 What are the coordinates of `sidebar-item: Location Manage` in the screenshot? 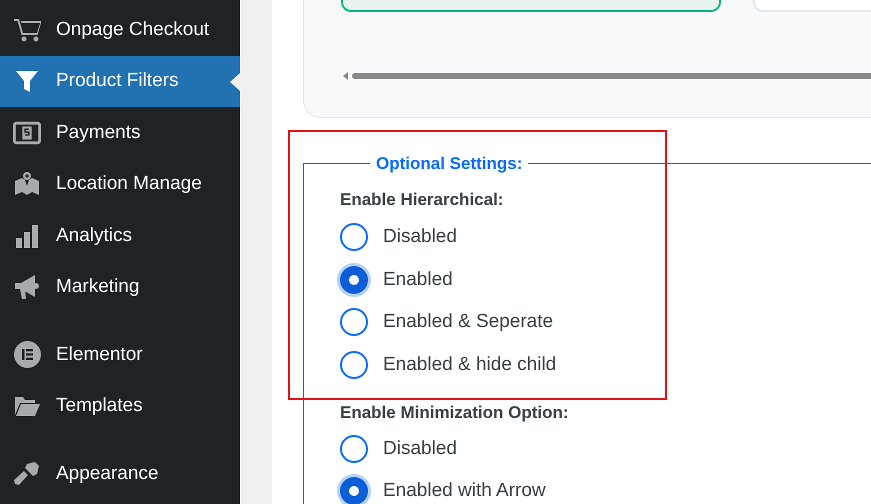 It's located at (120, 184).